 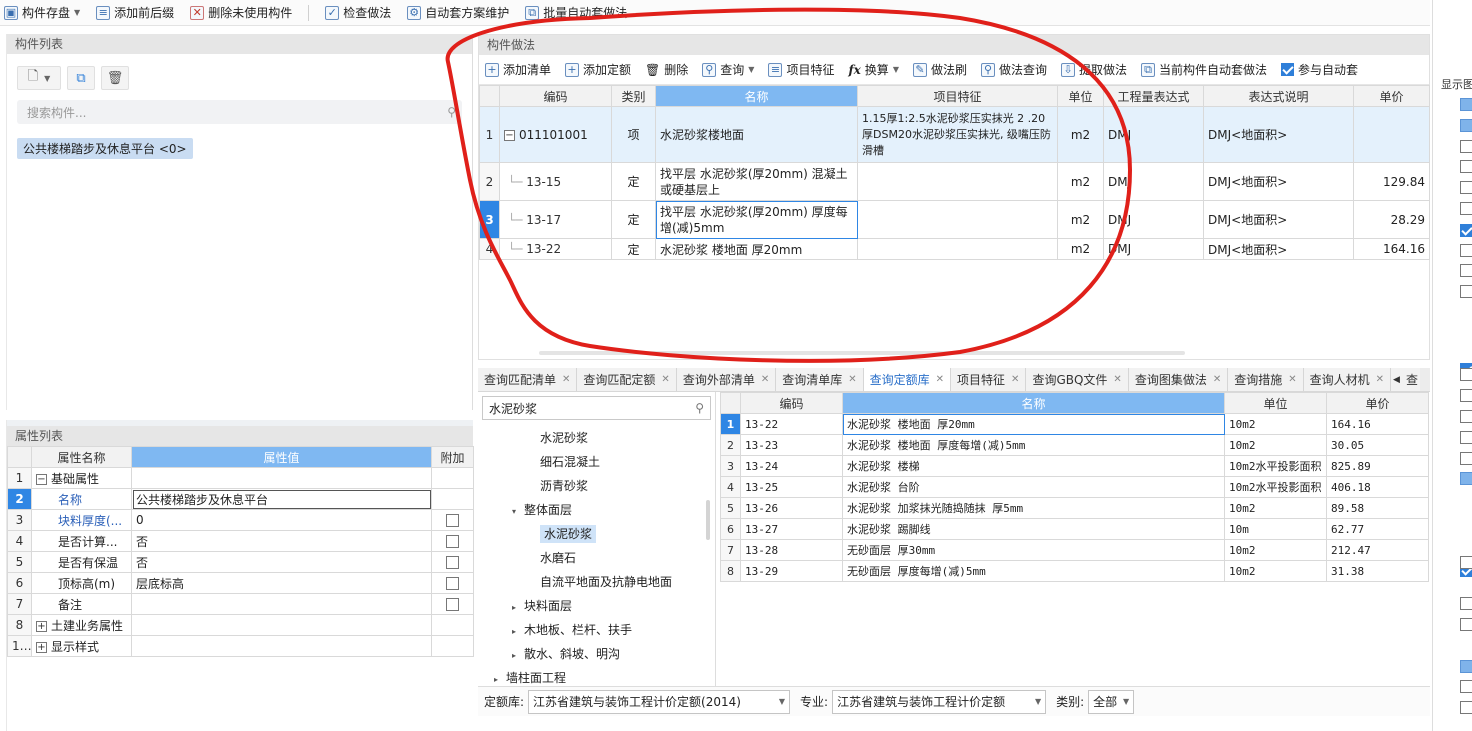 I want to click on check-method-button: ✓ 检查做法, so click(x=358, y=12).